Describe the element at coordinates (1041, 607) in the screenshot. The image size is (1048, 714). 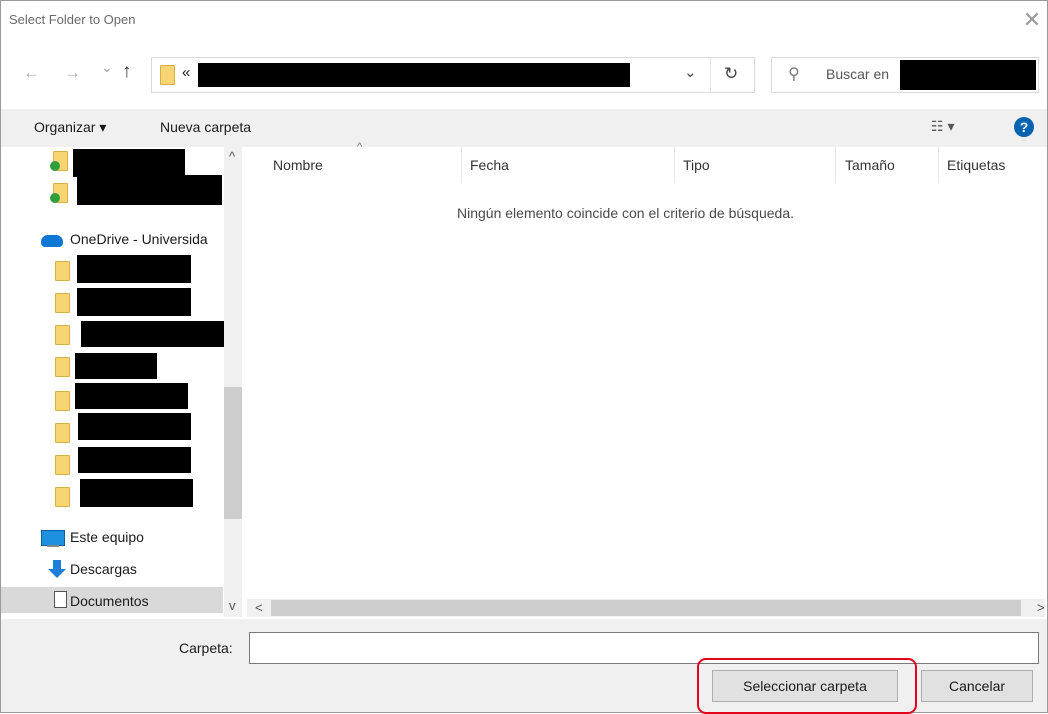
I see `scroll-right-icon: >` at that location.